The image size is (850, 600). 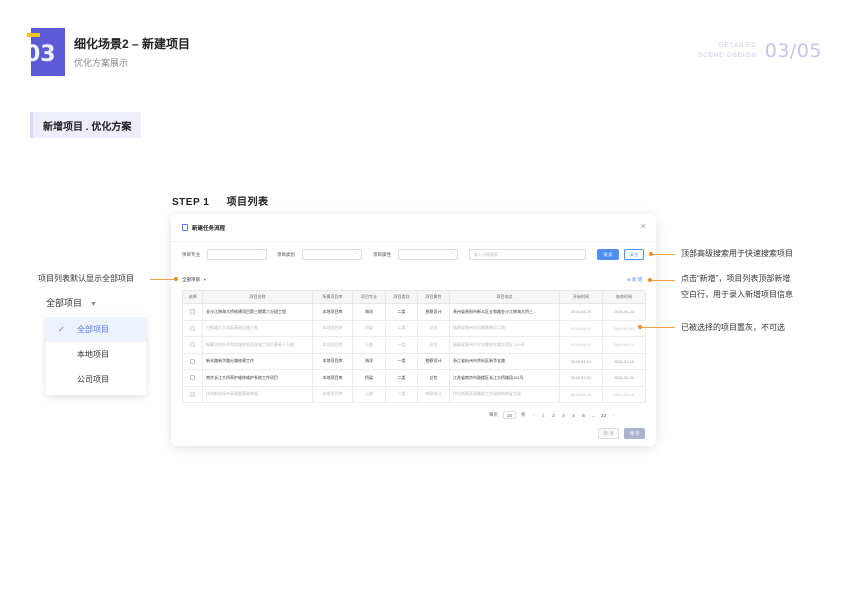 I want to click on check-icon: ✓, so click(x=61, y=329).